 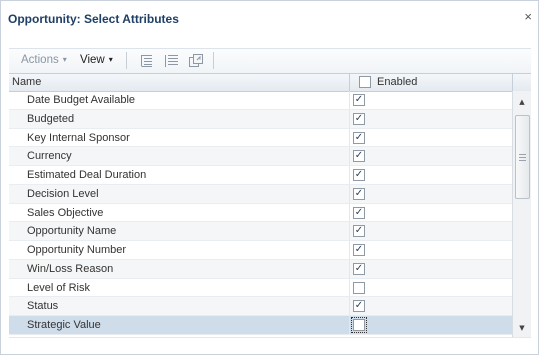 What do you see at coordinates (260, 288) in the screenshot?
I see `table-row: Level of Risk` at bounding box center [260, 288].